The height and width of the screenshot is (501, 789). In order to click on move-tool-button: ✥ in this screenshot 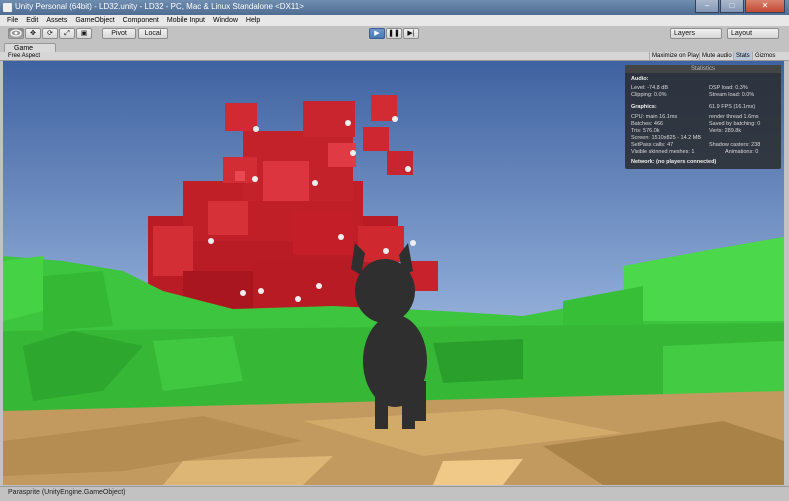, I will do `click(33, 33)`.